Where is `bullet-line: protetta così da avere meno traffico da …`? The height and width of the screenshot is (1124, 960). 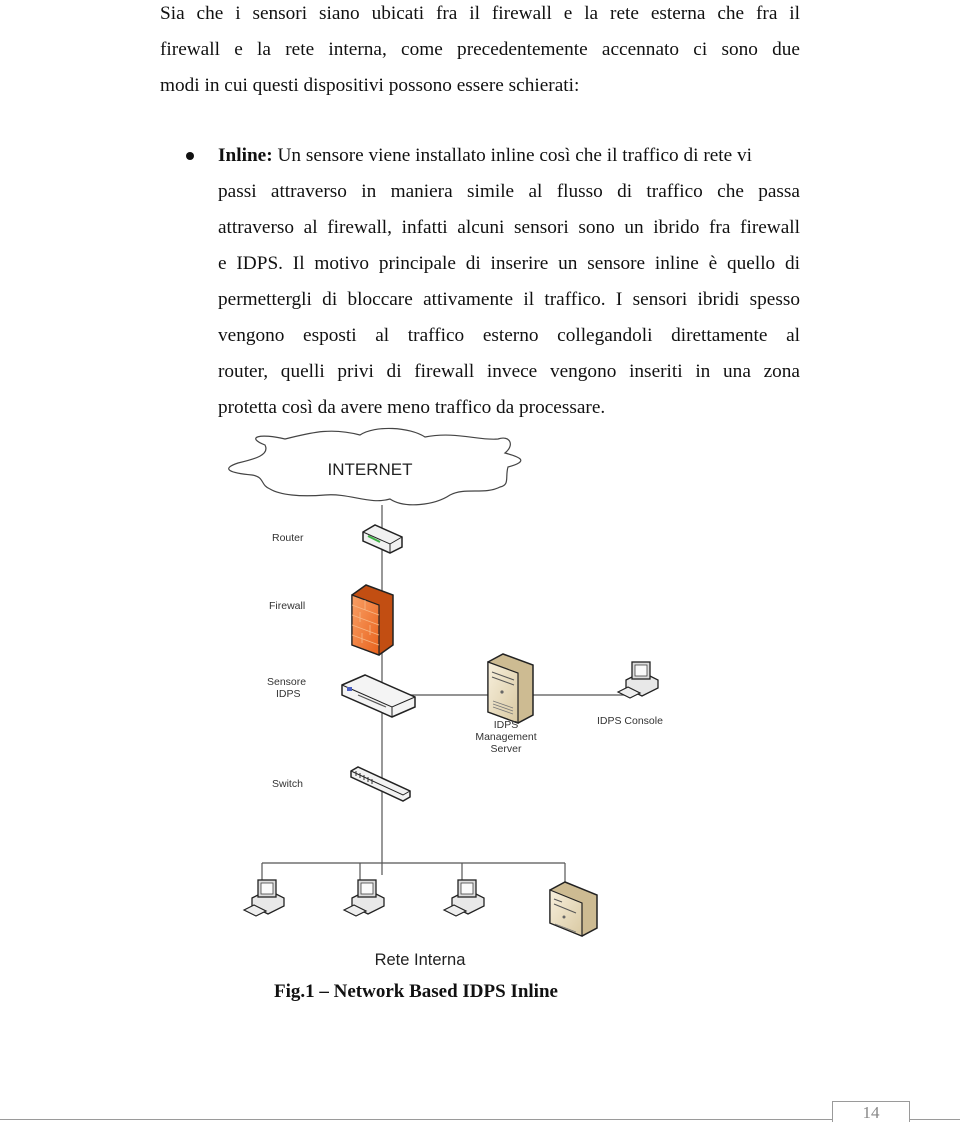 bullet-line: protetta così da avere meno traffico da … is located at coordinates (412, 407).